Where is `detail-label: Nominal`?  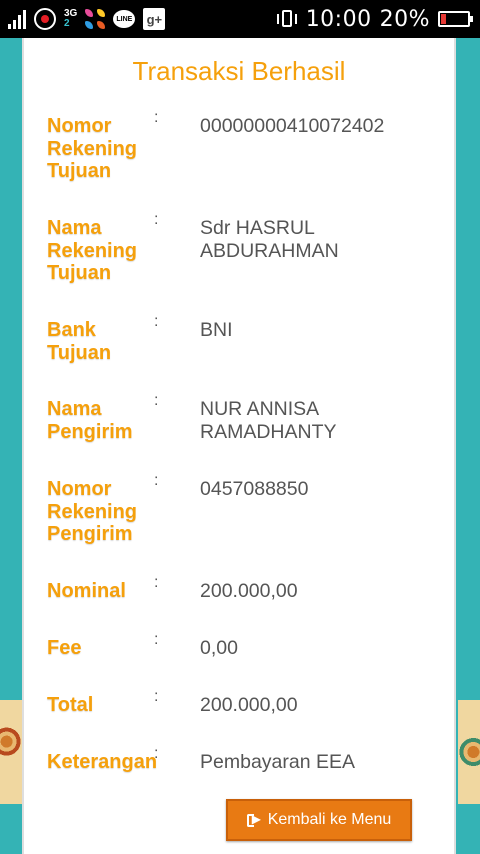 detail-label: Nominal is located at coordinates (86, 591).